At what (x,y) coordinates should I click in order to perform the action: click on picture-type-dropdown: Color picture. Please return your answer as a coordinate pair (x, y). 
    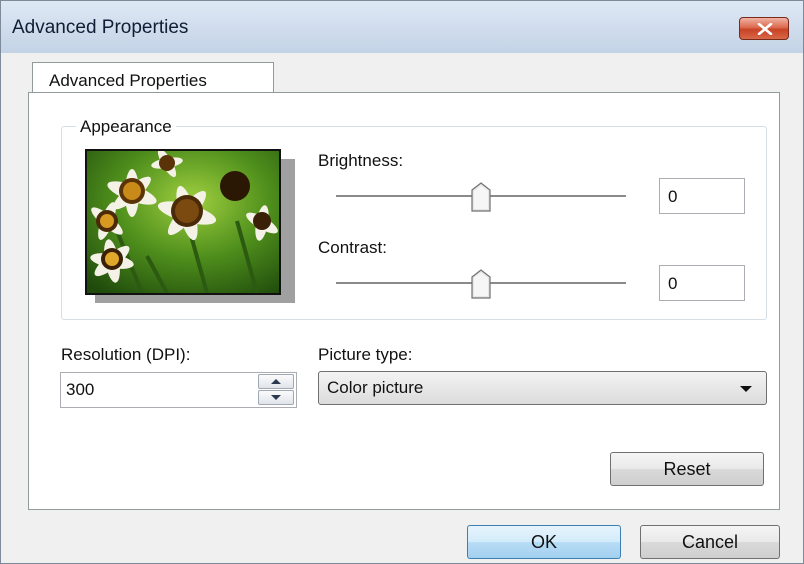
    Looking at the image, I should click on (542, 388).